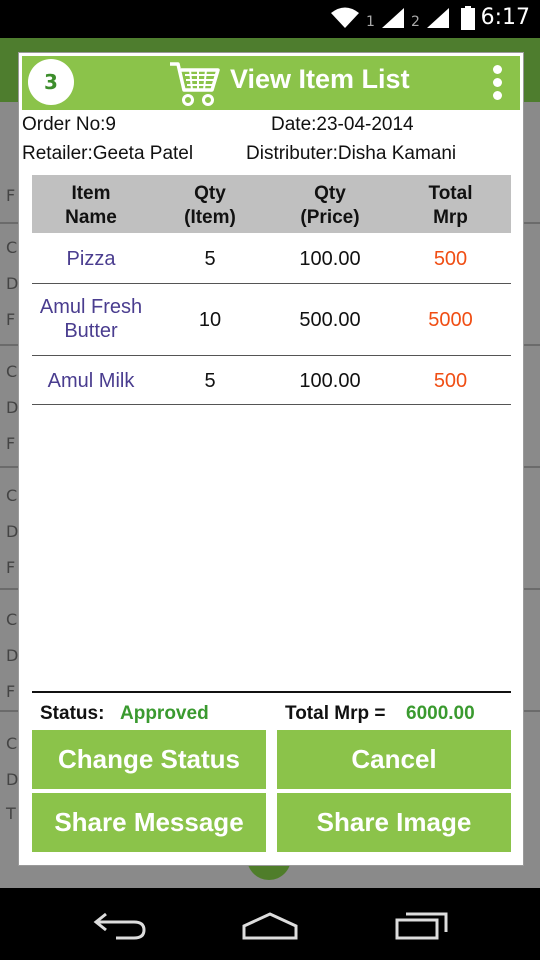 The width and height of the screenshot is (540, 960). Describe the element at coordinates (271, 204) in the screenshot. I see `table-header: Item Name Qty (Item) Qty (Price) Total Mrp` at that location.